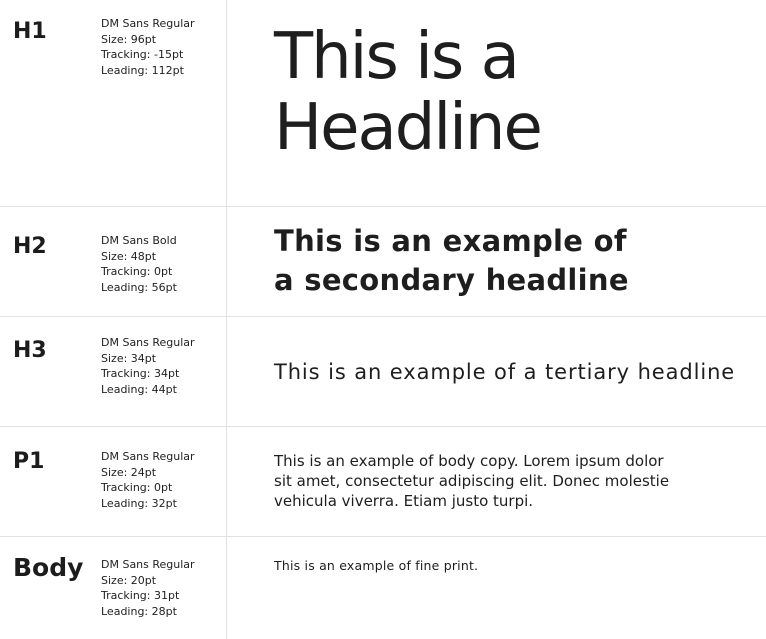  What do you see at coordinates (226, 319) in the screenshot?
I see `column-divider` at bounding box center [226, 319].